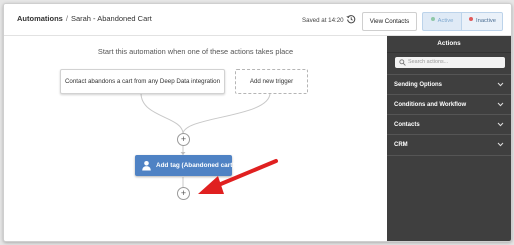 This screenshot has height=245, width=514. I want to click on search-icon, so click(402, 62).